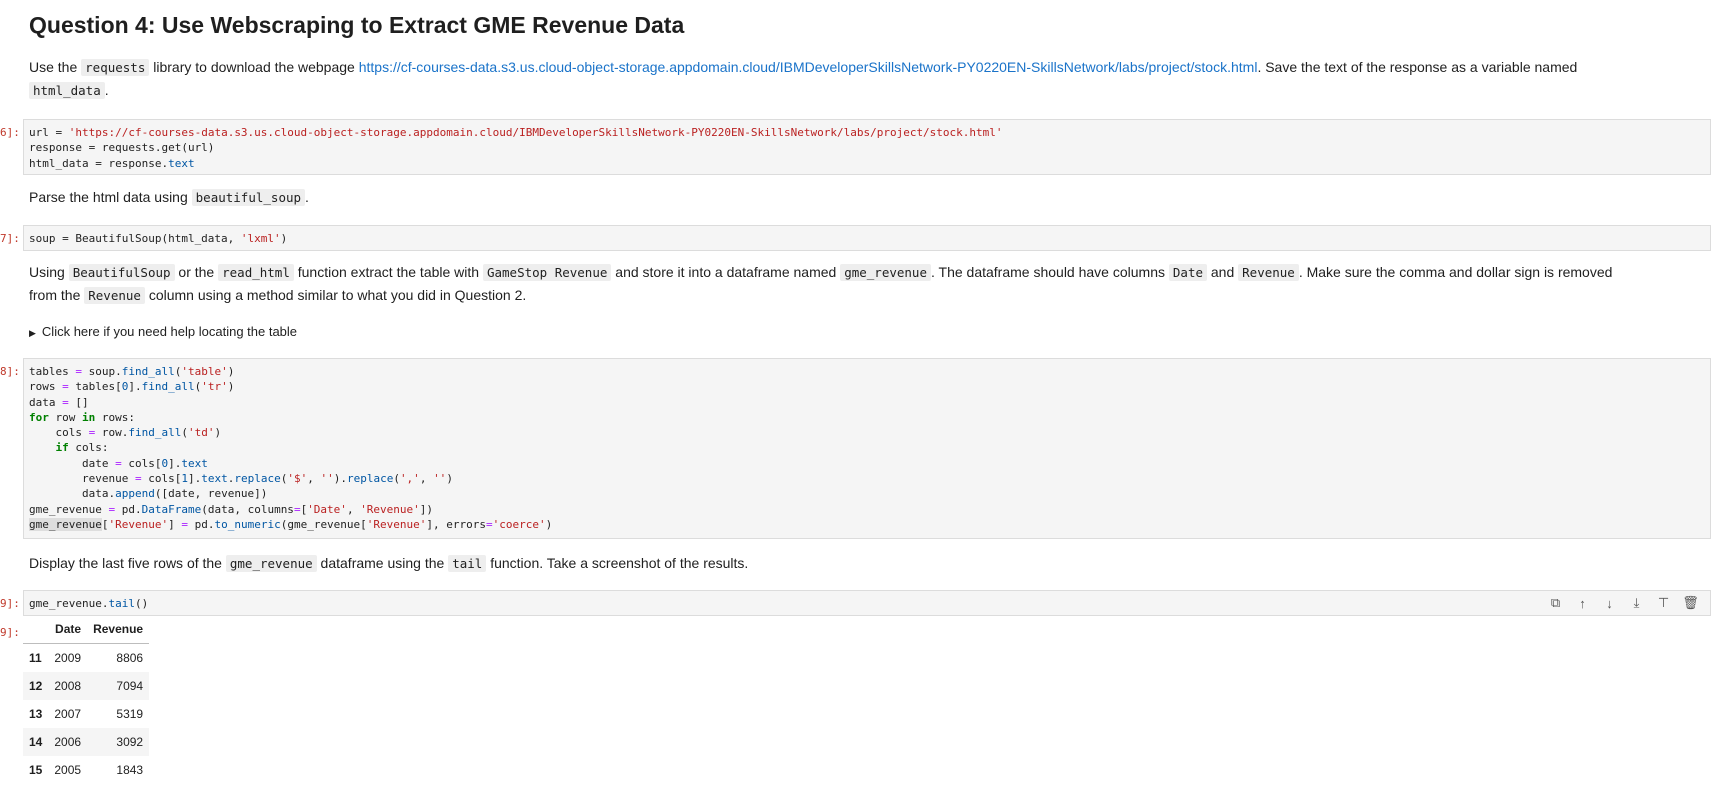 The image size is (1714, 790). I want to click on table-row: 14 2006 3092, so click(86, 742).